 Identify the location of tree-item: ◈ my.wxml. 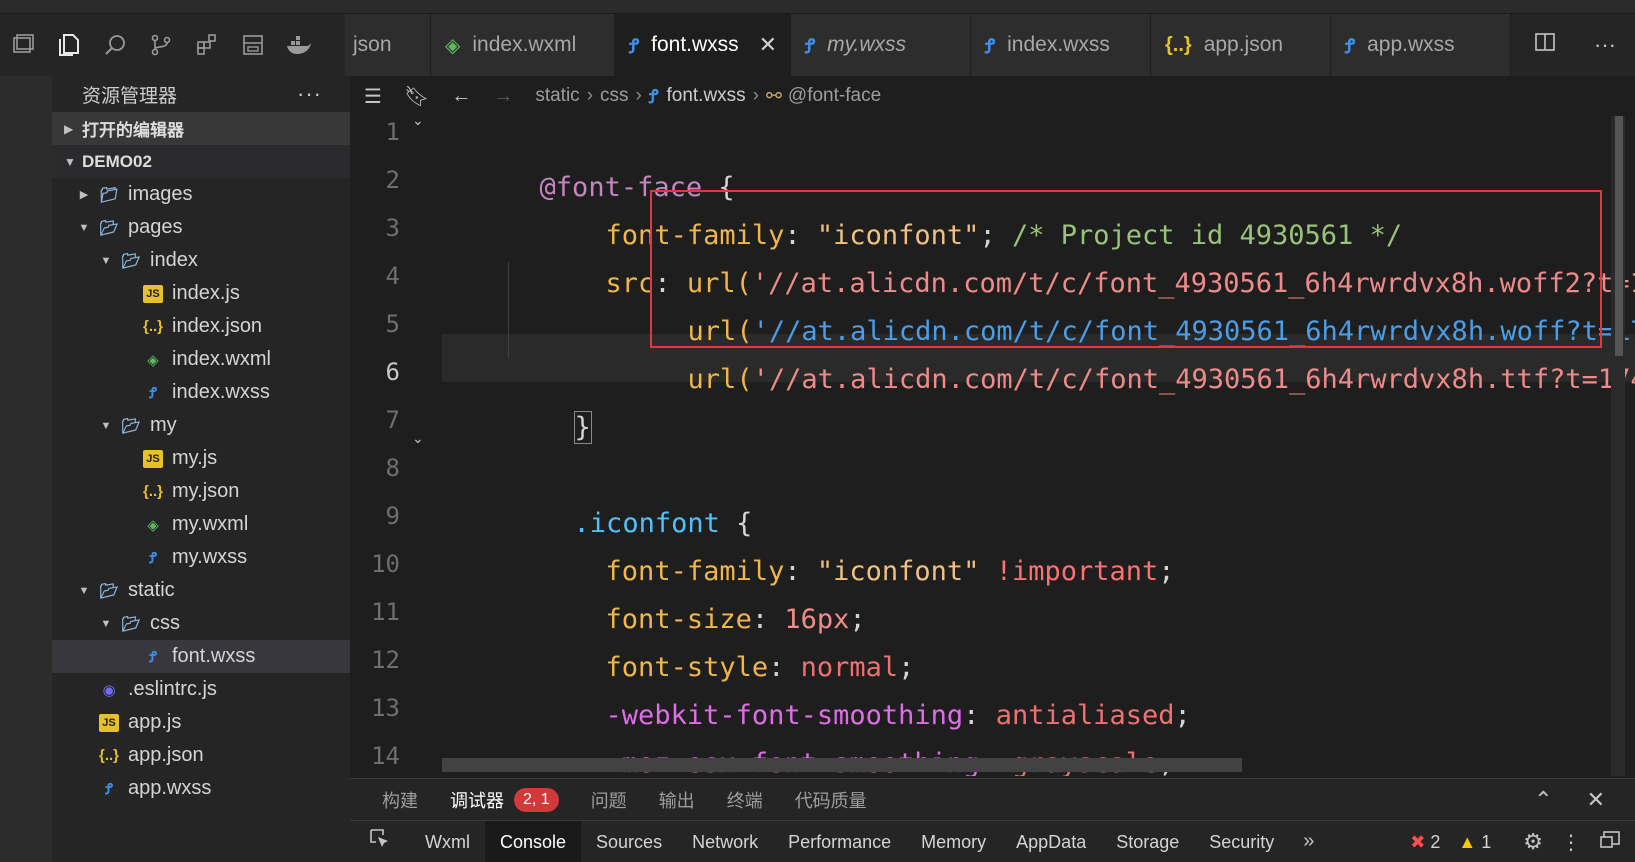
(201, 524).